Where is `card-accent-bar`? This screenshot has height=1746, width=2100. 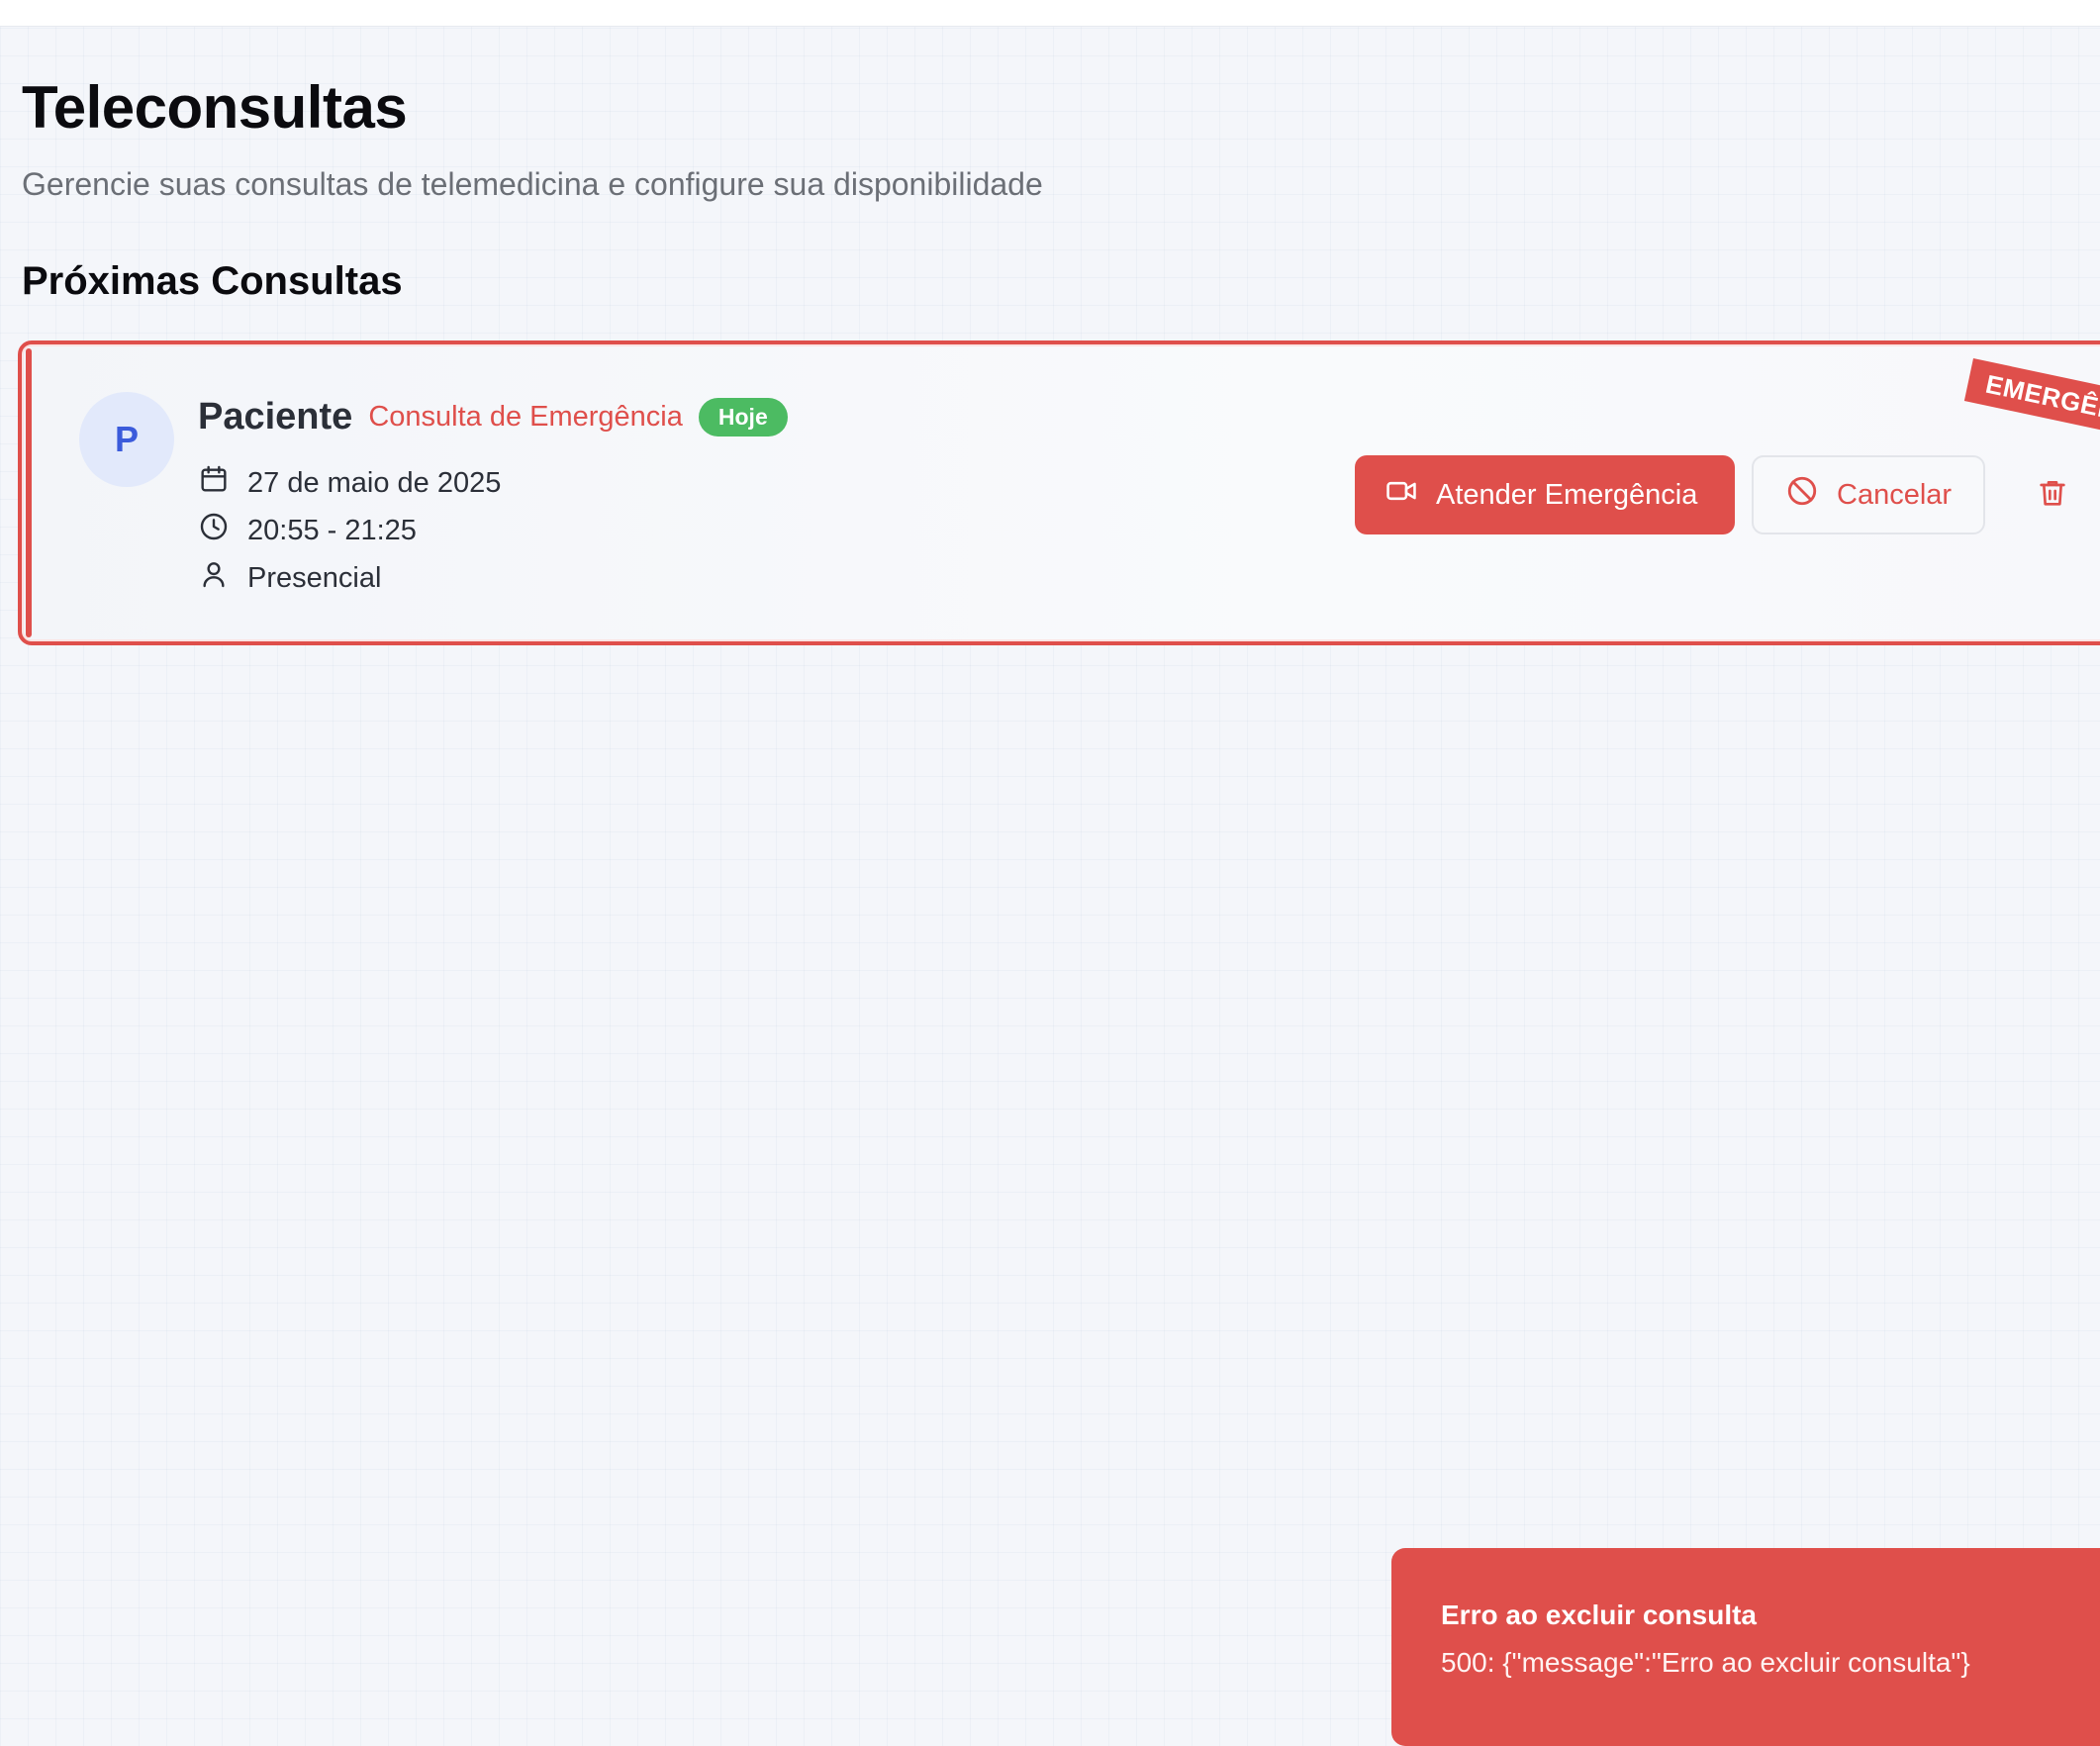
card-accent-bar is located at coordinates (29, 492).